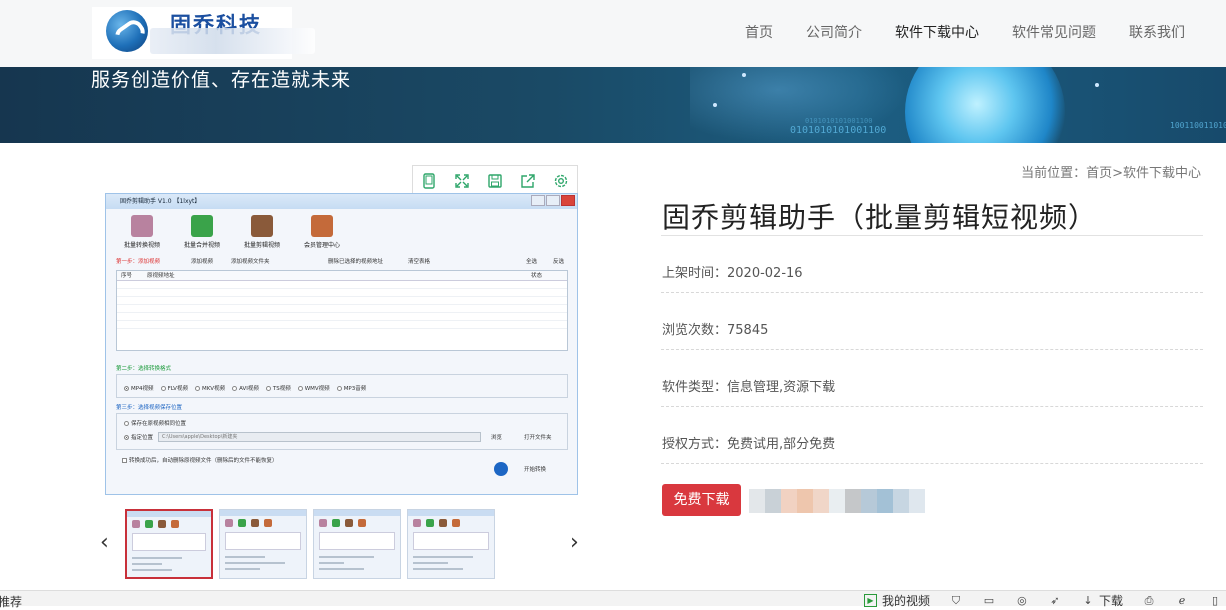 The width and height of the screenshot is (1226, 610). Describe the element at coordinates (905, 601) in the screenshot. I see `my-videos-label: 我的视频` at that location.